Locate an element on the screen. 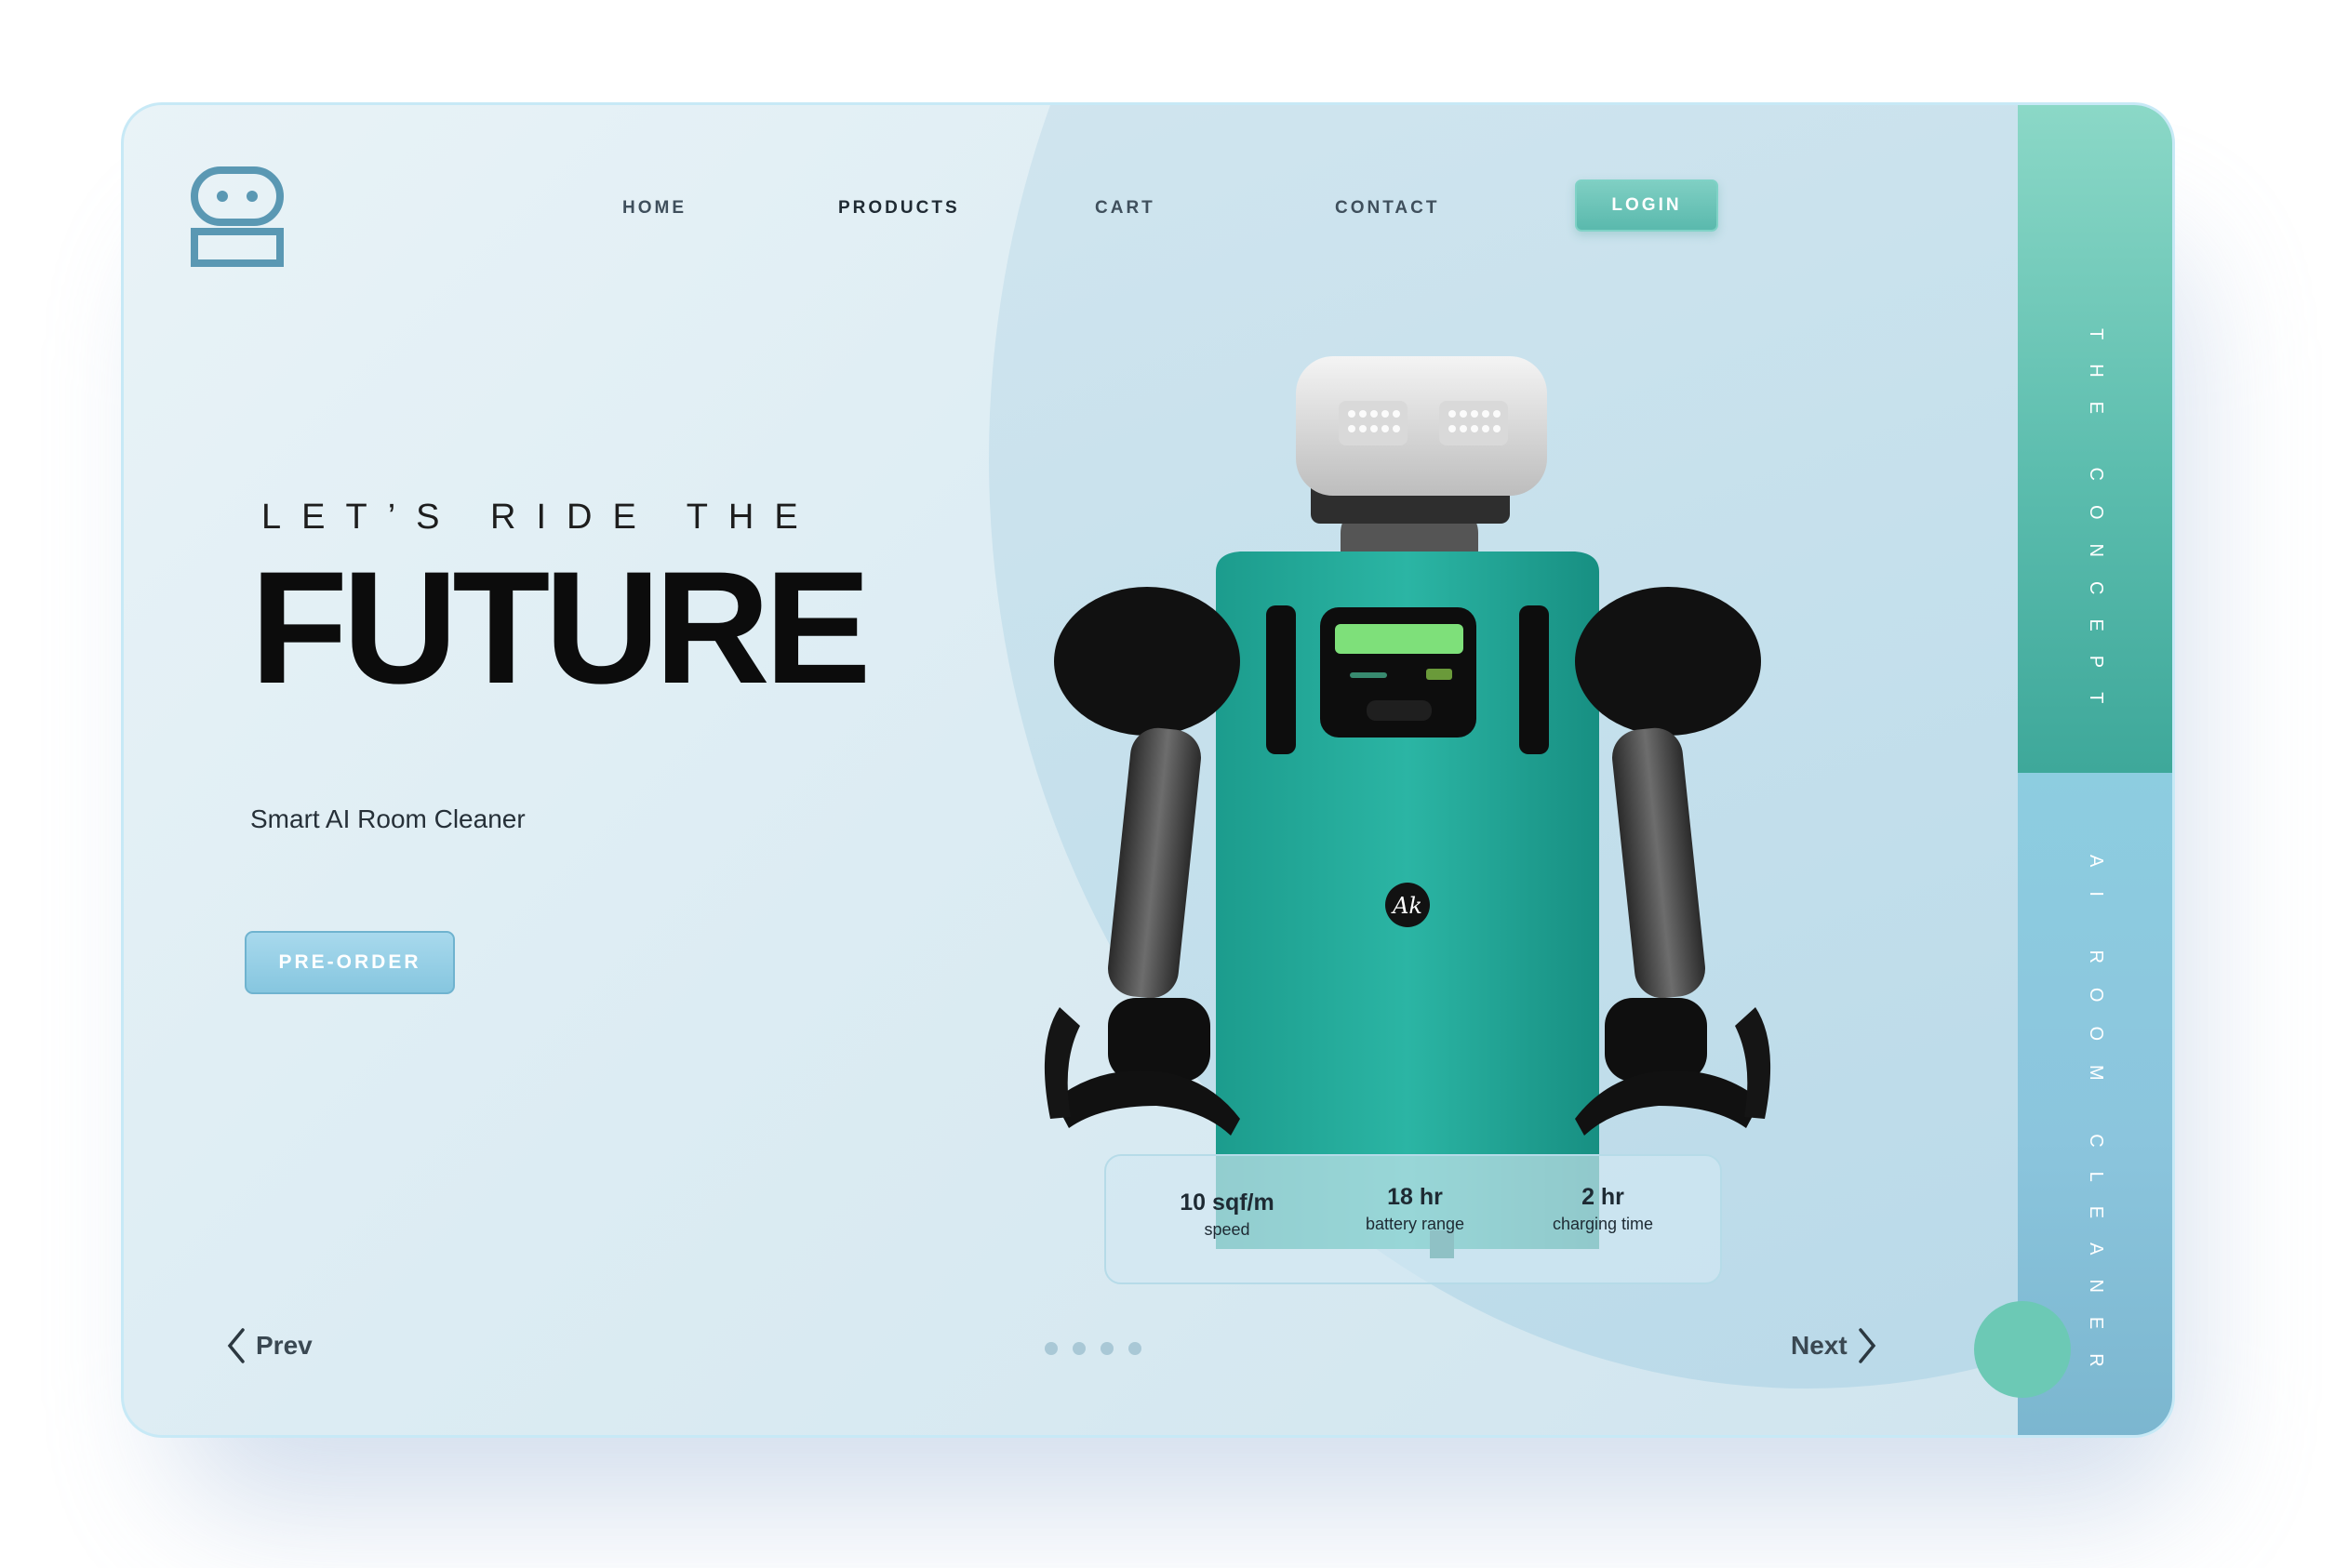  spec-battery: 18 hr battery range is located at coordinates (1415, 1209).